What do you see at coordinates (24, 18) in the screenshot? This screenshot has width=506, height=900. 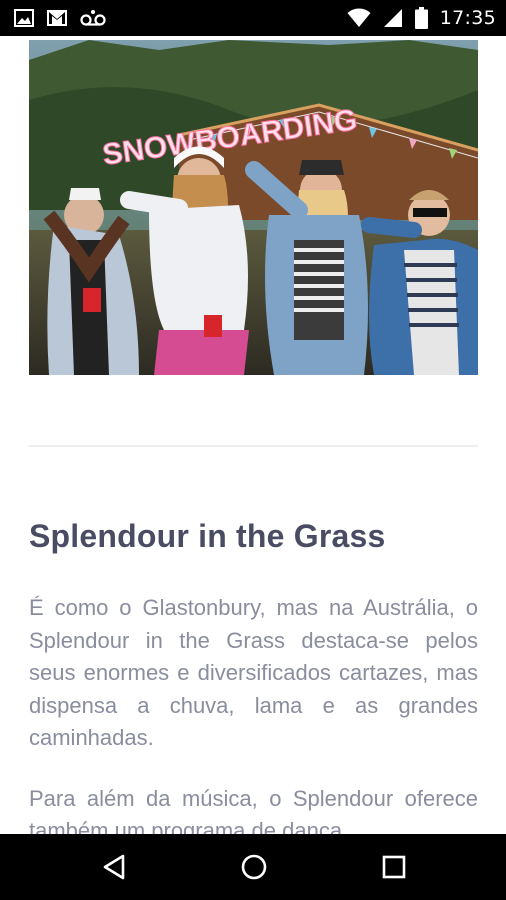 I see `image-icon` at bounding box center [24, 18].